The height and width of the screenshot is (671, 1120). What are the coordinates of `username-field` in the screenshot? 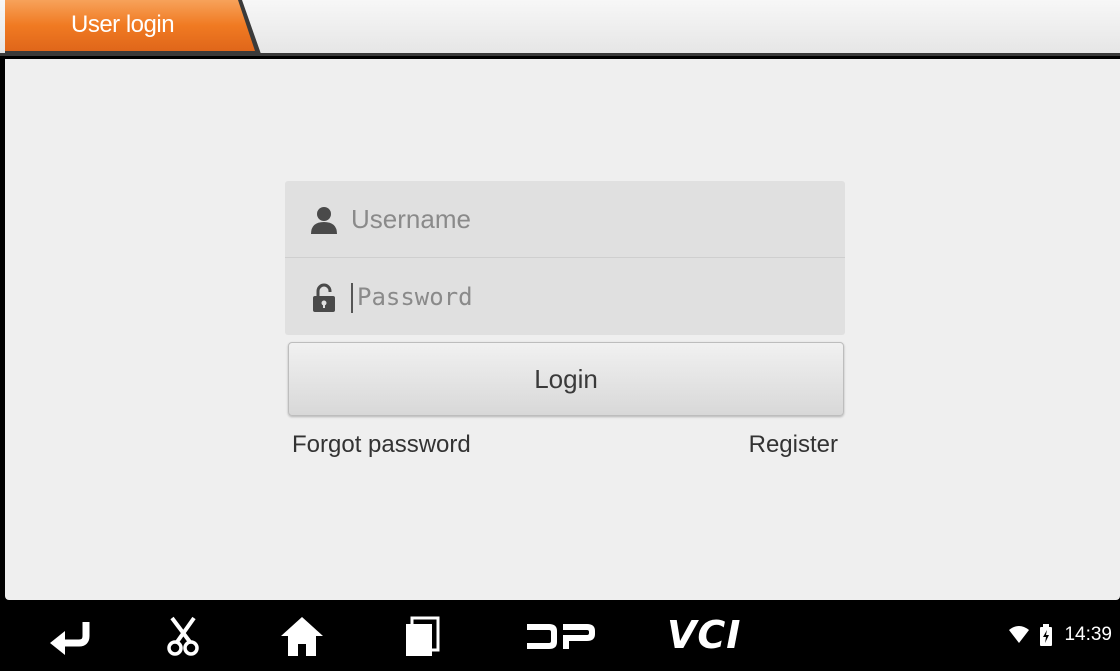 It's located at (565, 219).